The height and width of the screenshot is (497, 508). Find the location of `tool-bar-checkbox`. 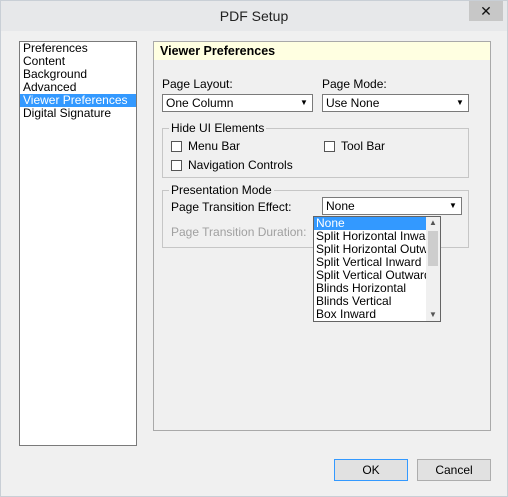

tool-bar-checkbox is located at coordinates (329, 146).